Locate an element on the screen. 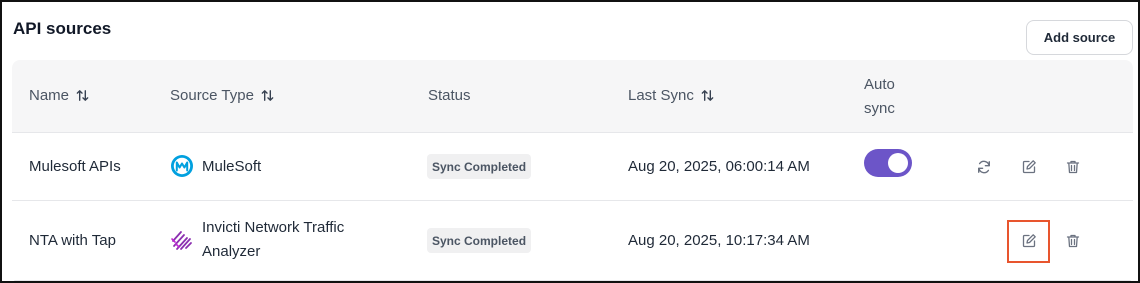 The height and width of the screenshot is (283, 1140). column-label: Source Type is located at coordinates (212, 95).